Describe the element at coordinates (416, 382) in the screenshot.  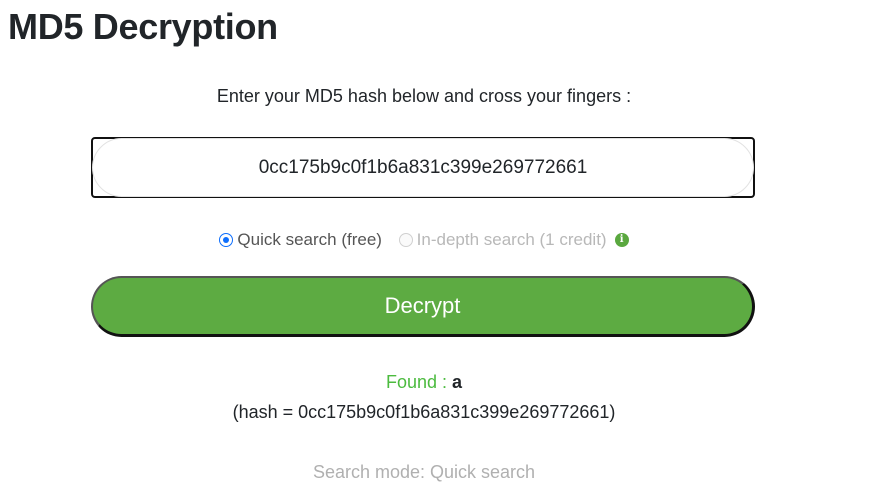
I see `found-label: Found :` at that location.